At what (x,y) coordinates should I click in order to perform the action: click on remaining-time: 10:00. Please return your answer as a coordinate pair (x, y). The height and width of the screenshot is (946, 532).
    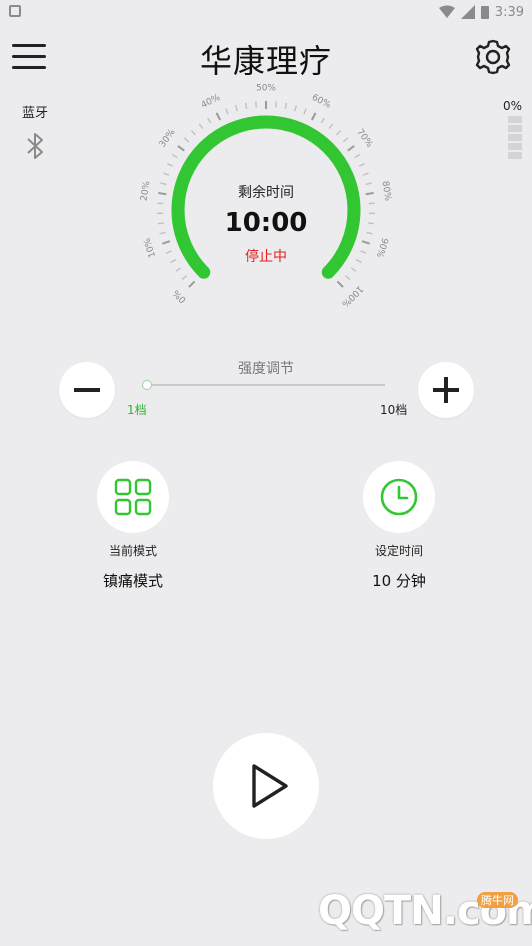
    Looking at the image, I should click on (266, 223).